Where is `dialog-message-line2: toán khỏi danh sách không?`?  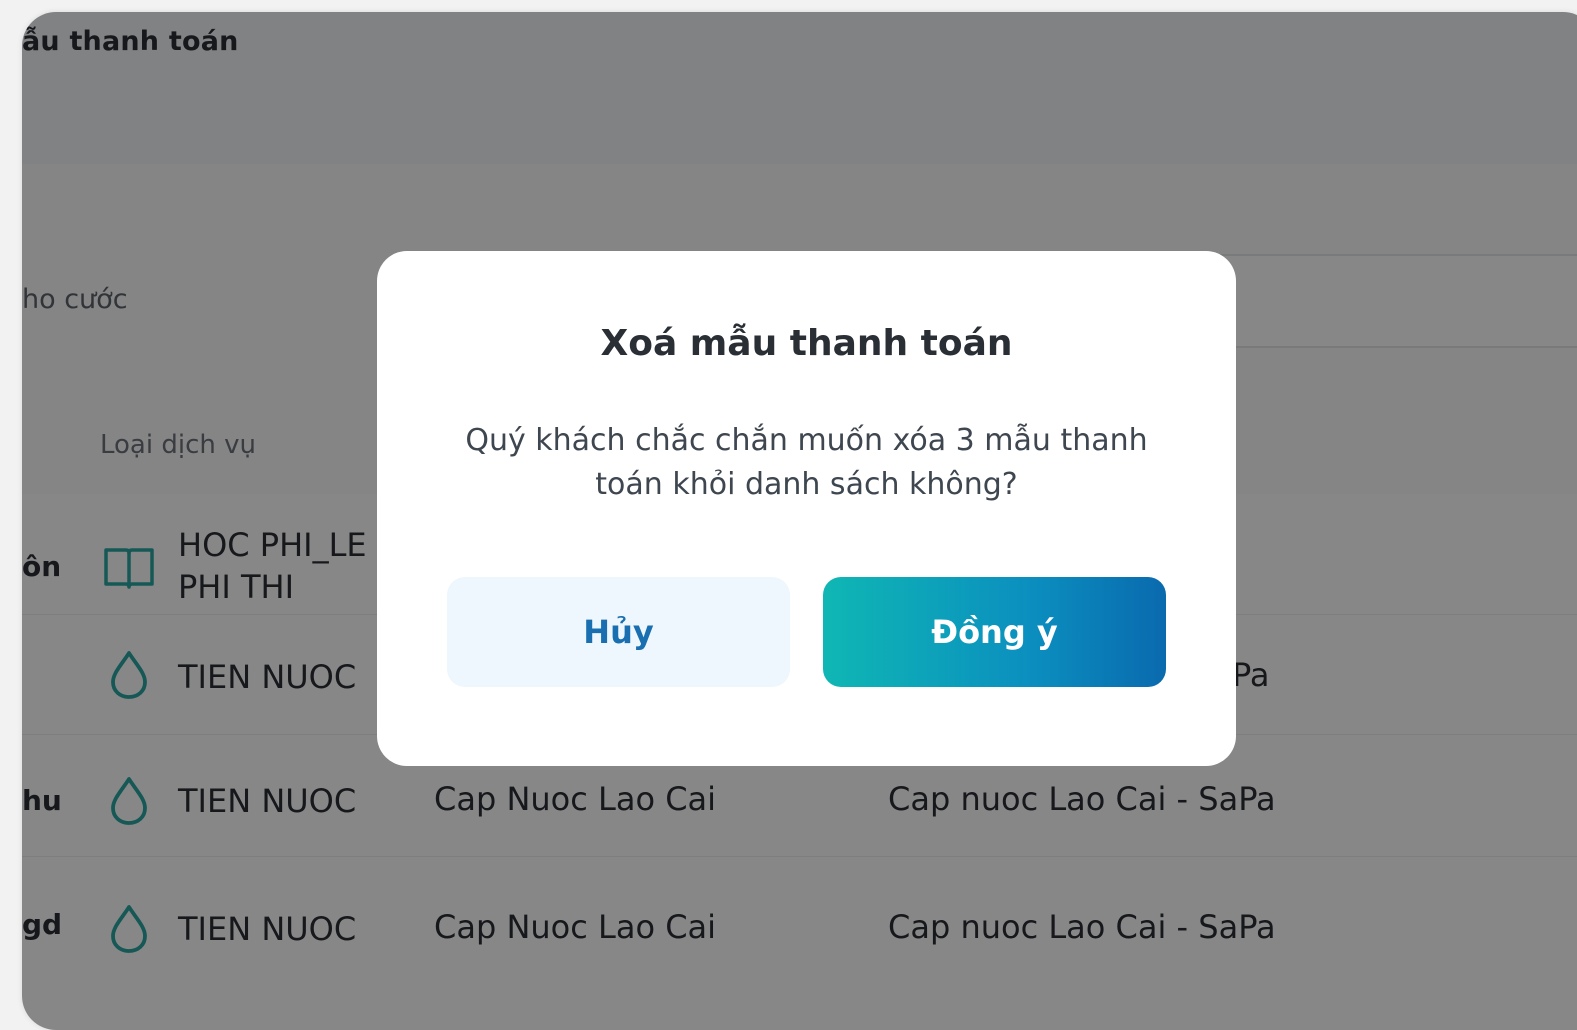
dialog-message-line2: toán khỏi danh sách không? is located at coordinates (806, 484).